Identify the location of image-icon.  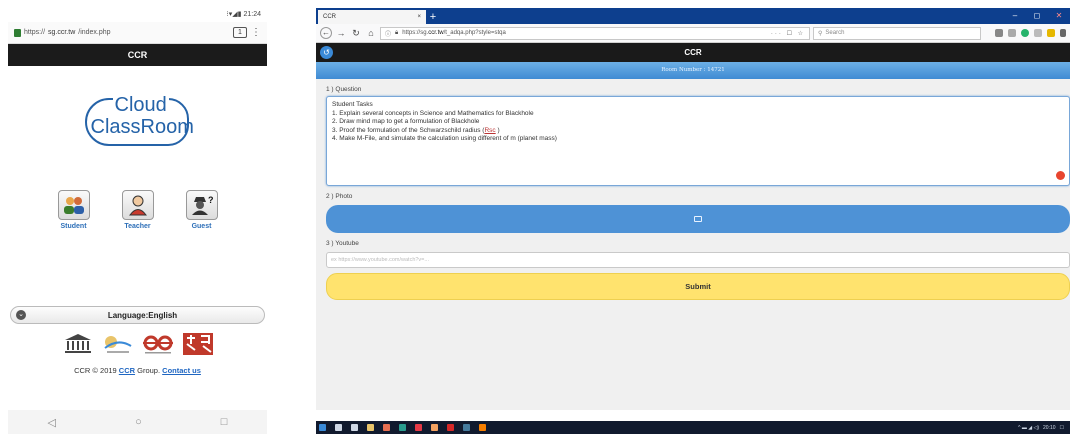
(698, 219).